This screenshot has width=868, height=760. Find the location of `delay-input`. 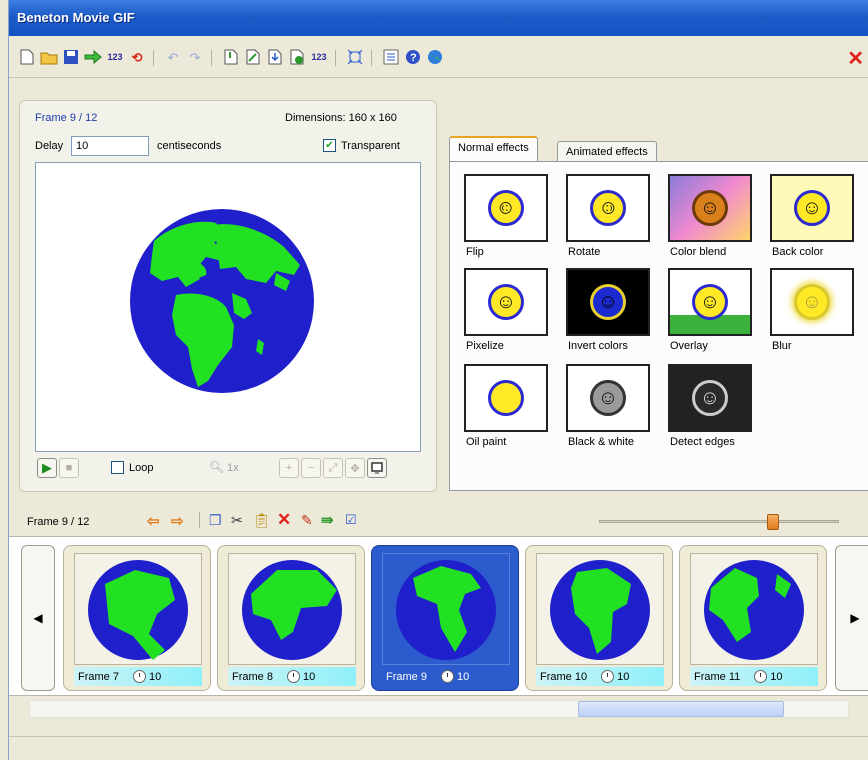

delay-input is located at coordinates (110, 146).